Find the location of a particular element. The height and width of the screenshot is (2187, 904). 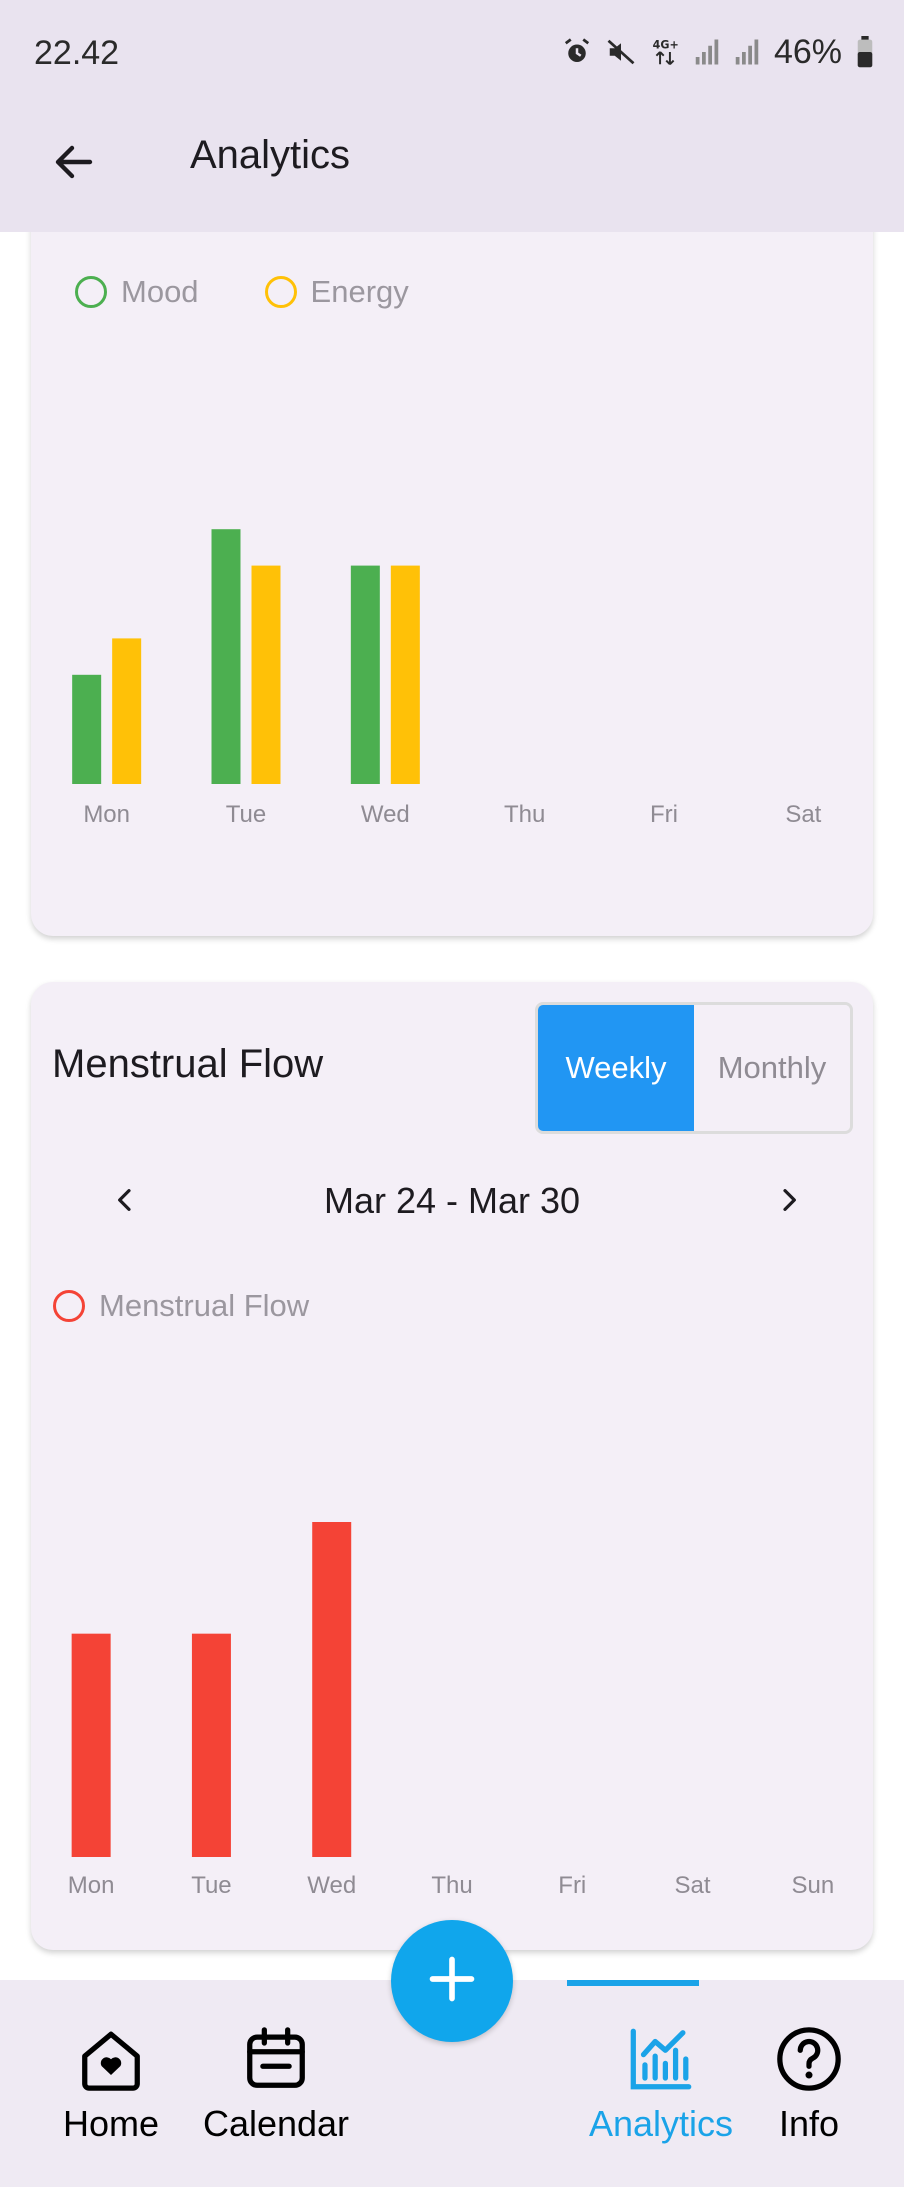

date-range: Mar 24 - Mar 30 is located at coordinates (452, 1200).